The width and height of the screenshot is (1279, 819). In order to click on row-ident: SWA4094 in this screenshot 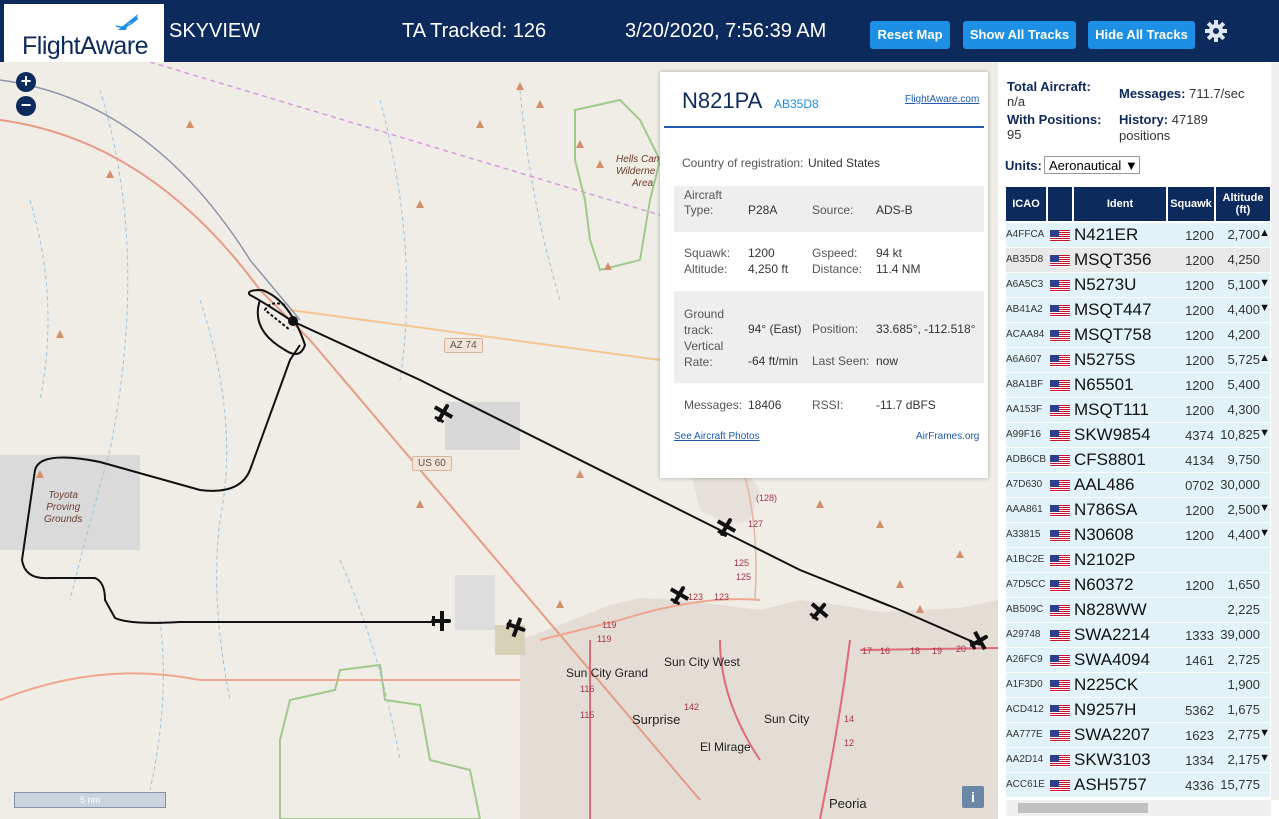, I will do `click(1112, 659)`.